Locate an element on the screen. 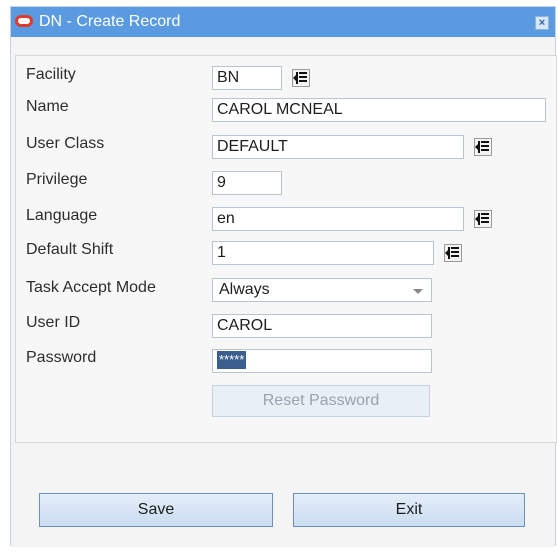 Image resolution: width=558 pixels, height=554 pixels. close-icon: × is located at coordinates (542, 23).